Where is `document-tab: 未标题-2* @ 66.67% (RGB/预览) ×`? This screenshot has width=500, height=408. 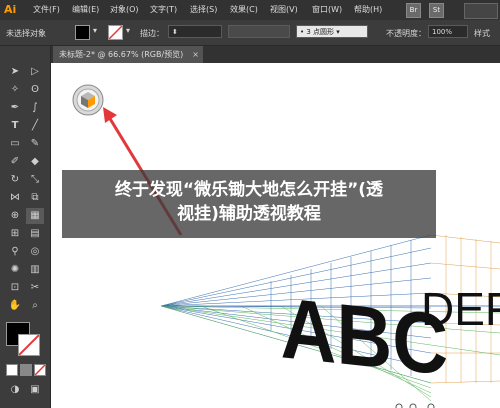
document-tab: 未标题-2* @ 66.67% (RGB/预览) × is located at coordinates (128, 54).